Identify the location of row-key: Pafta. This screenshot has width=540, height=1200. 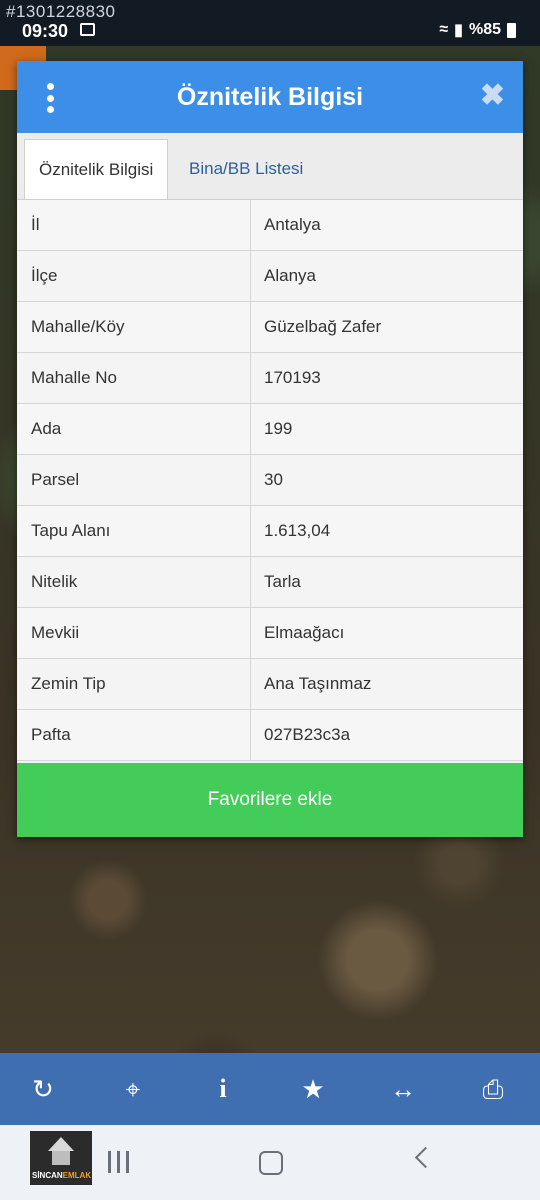
(51, 734).